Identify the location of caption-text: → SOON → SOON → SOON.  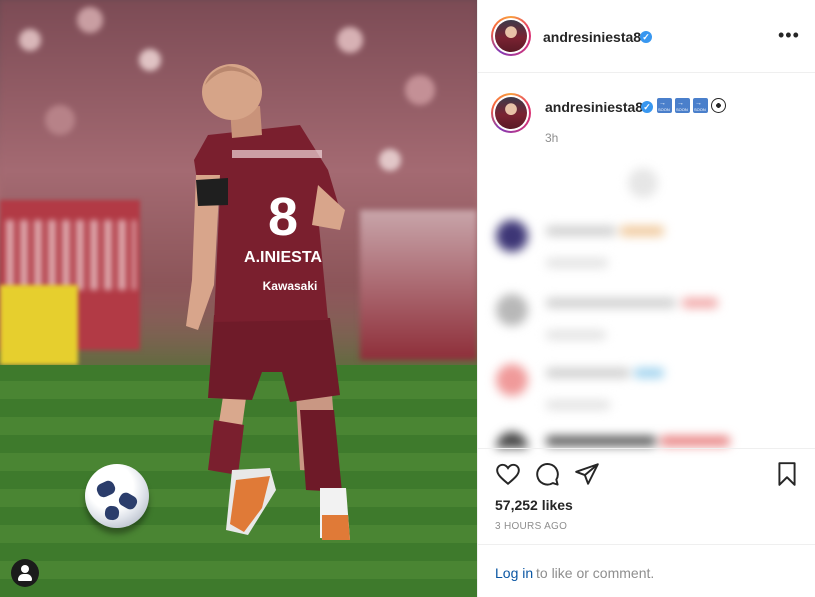
(691, 105).